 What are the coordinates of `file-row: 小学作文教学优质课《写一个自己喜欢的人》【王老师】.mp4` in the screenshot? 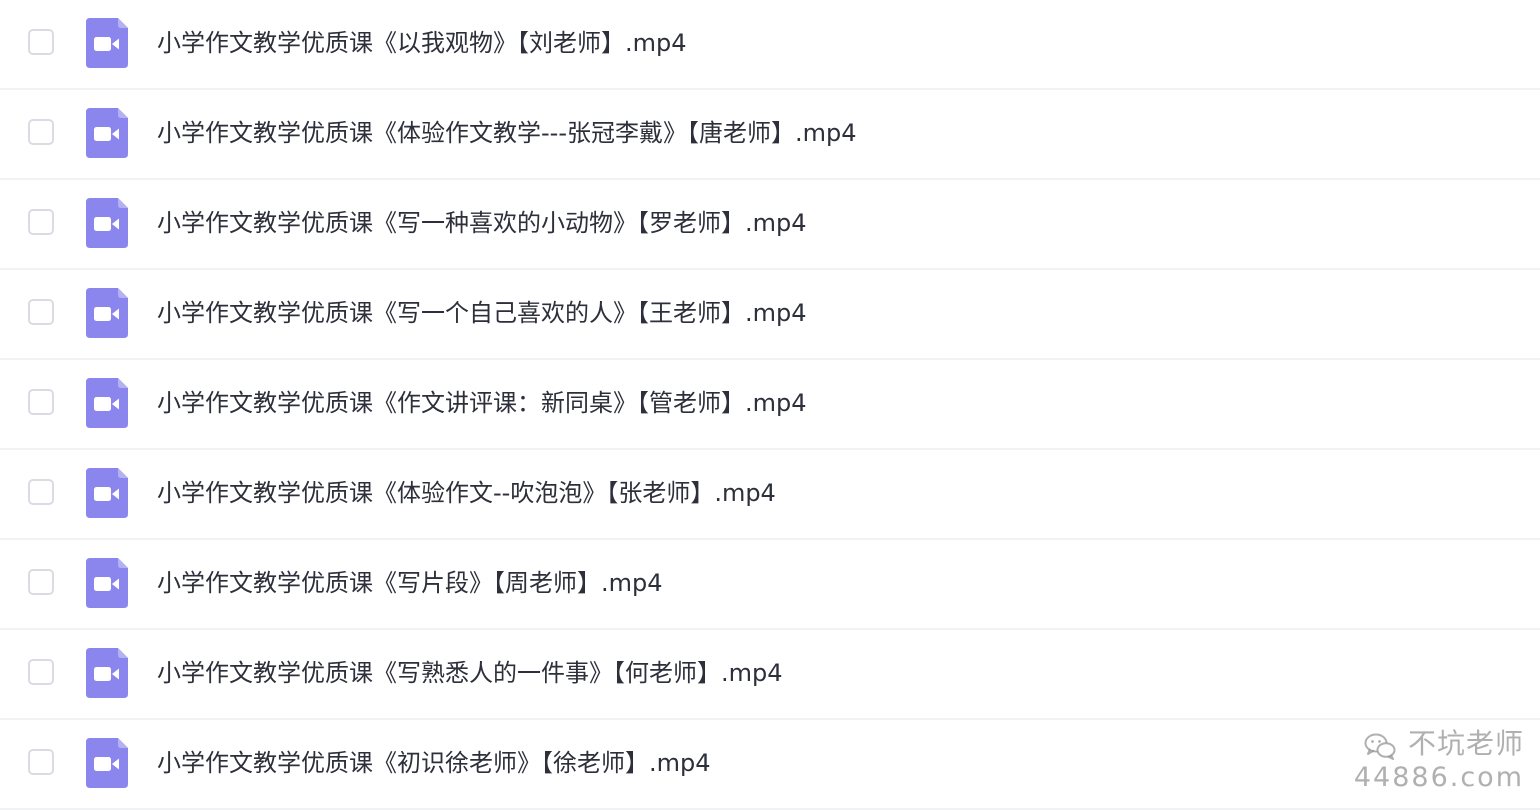 It's located at (770, 315).